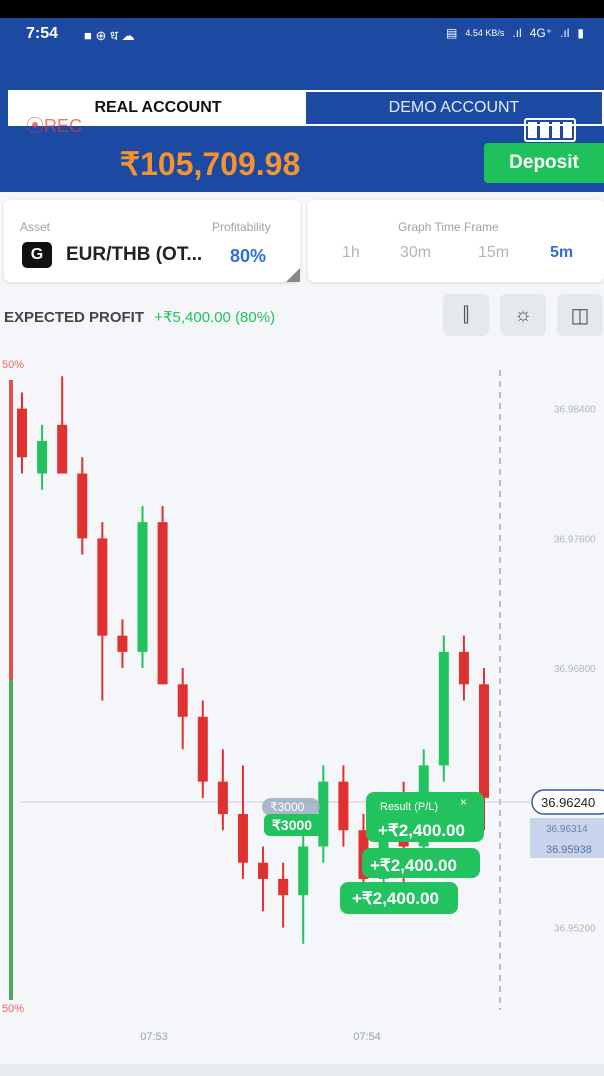 This screenshot has height=1076, width=604. I want to click on battery-icon, so click(550, 130).